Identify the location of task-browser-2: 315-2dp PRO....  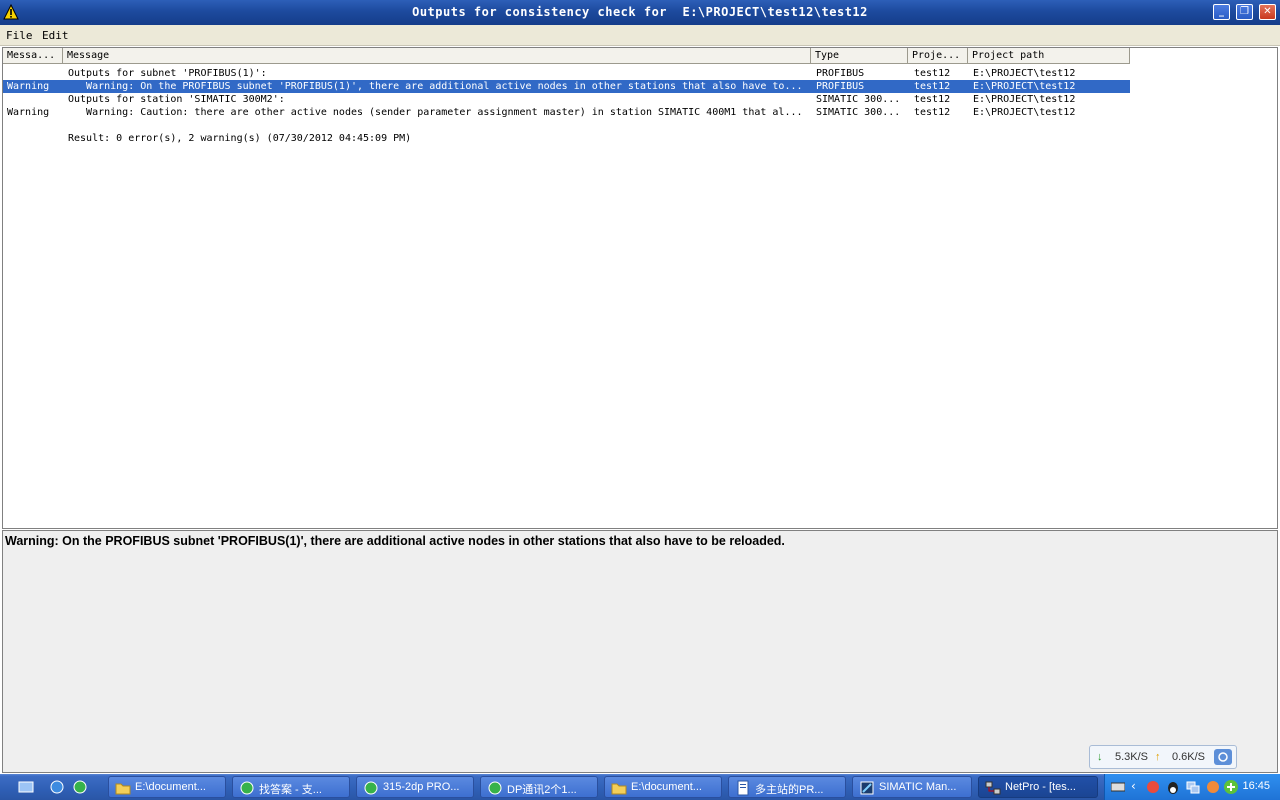
(415, 787).